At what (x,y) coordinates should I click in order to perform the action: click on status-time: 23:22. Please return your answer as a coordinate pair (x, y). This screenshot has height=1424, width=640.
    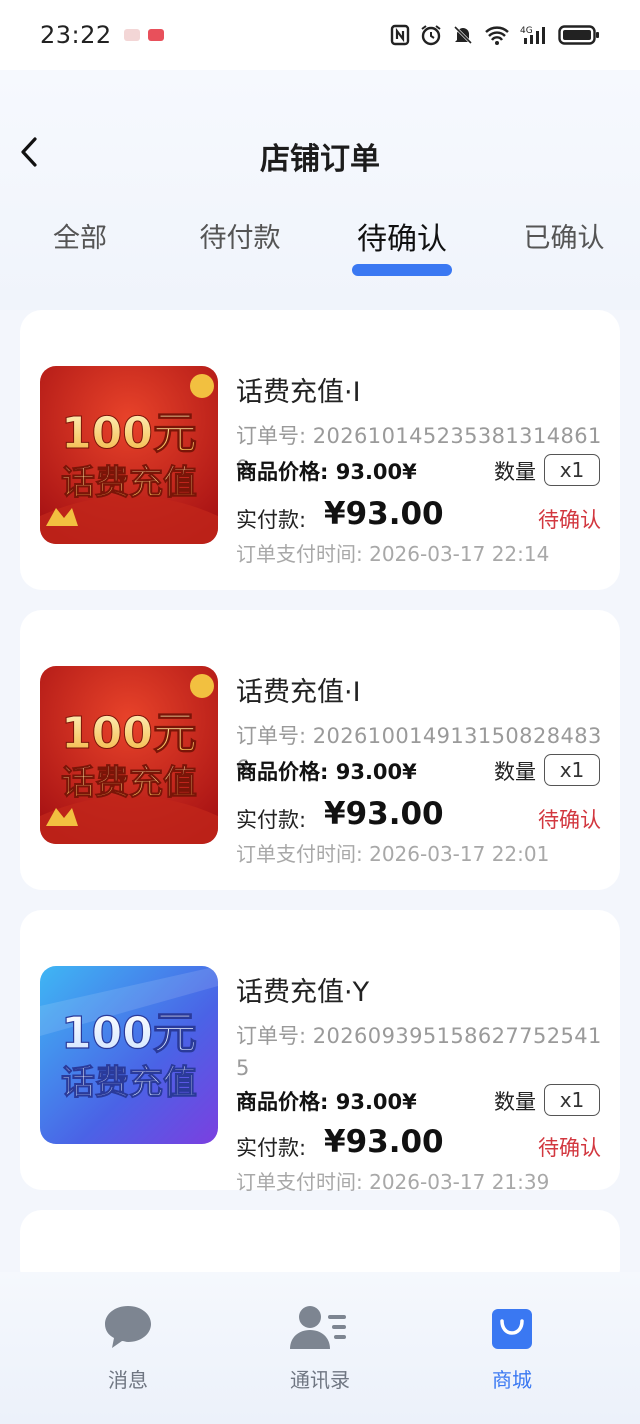
    Looking at the image, I should click on (76, 35).